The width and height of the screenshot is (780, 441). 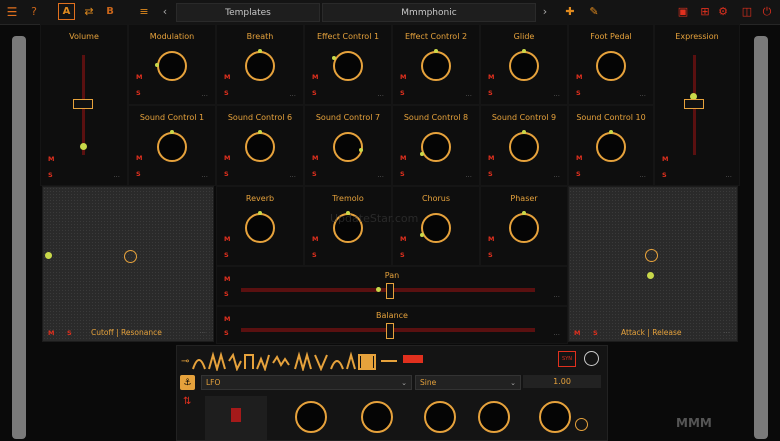 What do you see at coordinates (236, 418) in the screenshot?
I see `trigger-pad` at bounding box center [236, 418].